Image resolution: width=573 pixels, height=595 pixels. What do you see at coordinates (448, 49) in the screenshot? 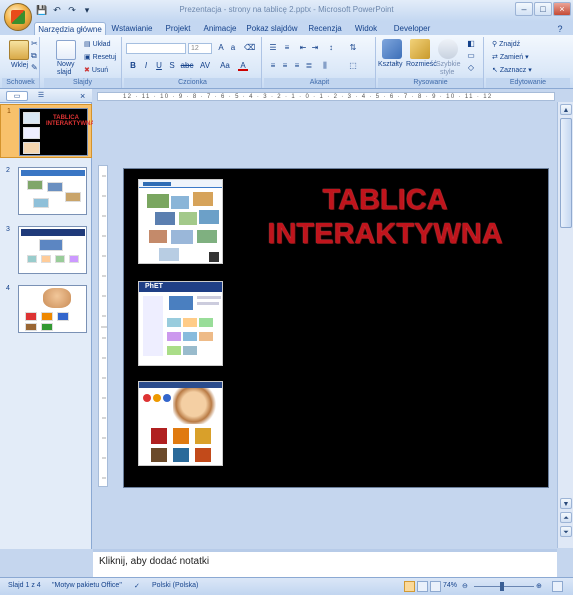
I see `quick-styles-icon` at bounding box center [448, 49].